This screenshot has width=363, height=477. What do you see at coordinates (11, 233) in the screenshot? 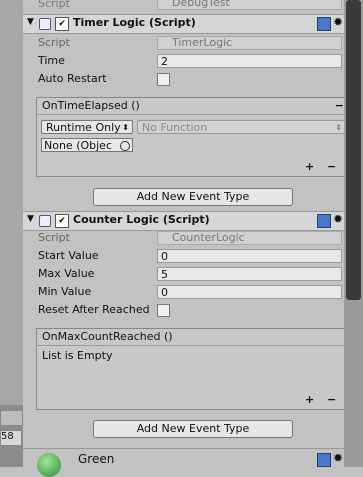
I see `left-panel-strip` at bounding box center [11, 233].